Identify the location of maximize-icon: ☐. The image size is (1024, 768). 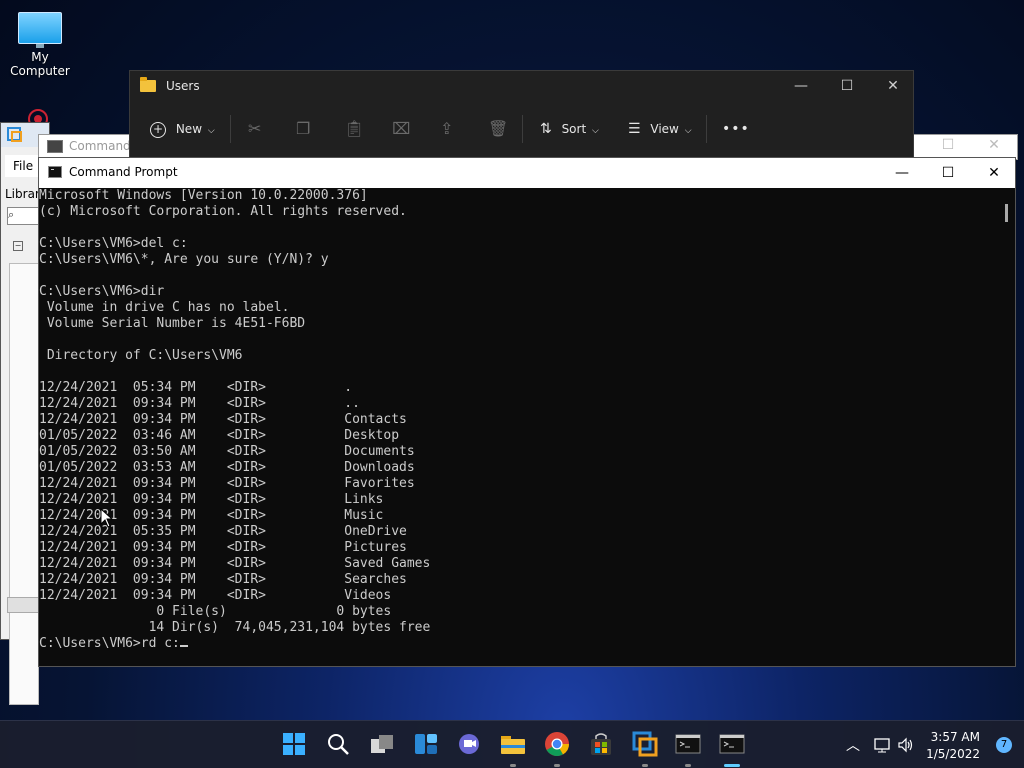
(948, 147).